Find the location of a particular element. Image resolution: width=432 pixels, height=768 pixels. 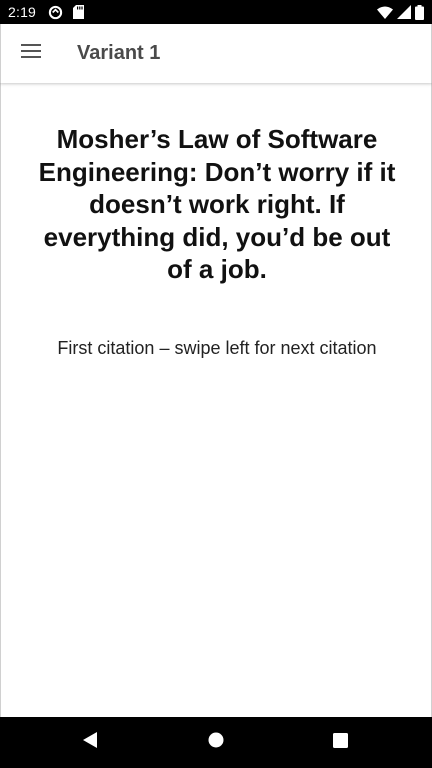

battery-icon is located at coordinates (419, 12).